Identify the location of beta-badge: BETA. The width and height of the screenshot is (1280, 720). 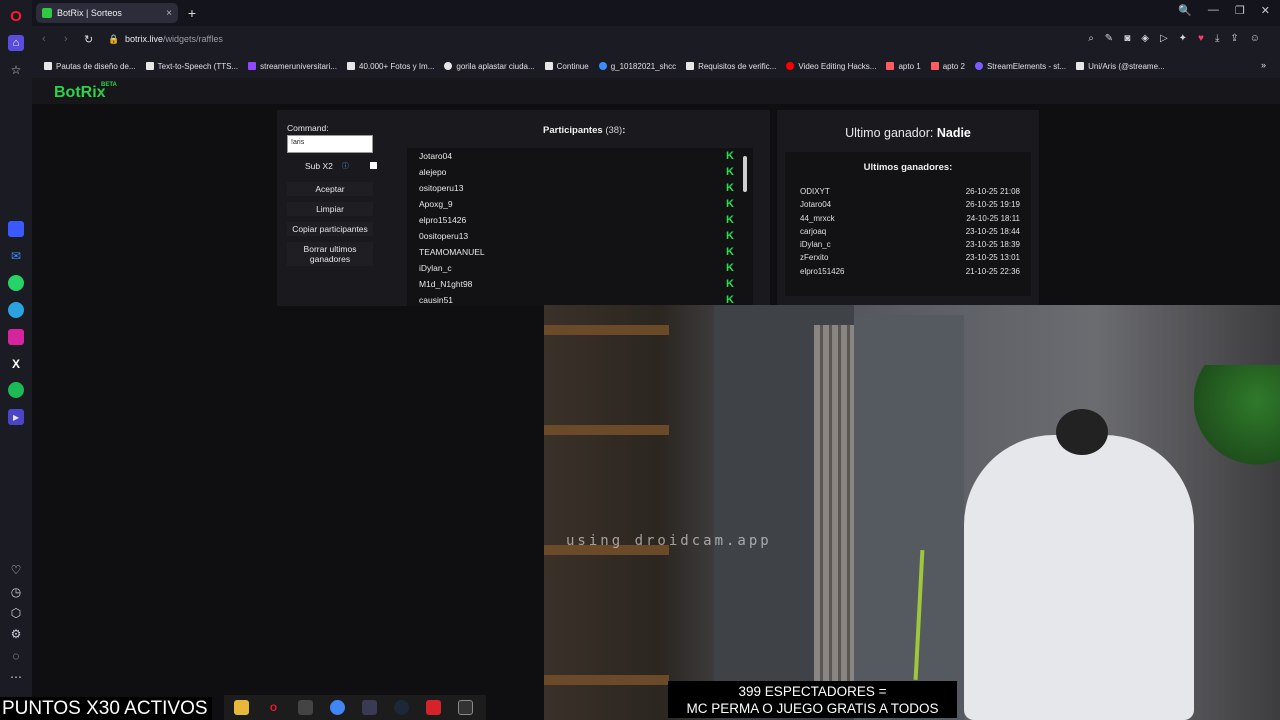
(109, 85).